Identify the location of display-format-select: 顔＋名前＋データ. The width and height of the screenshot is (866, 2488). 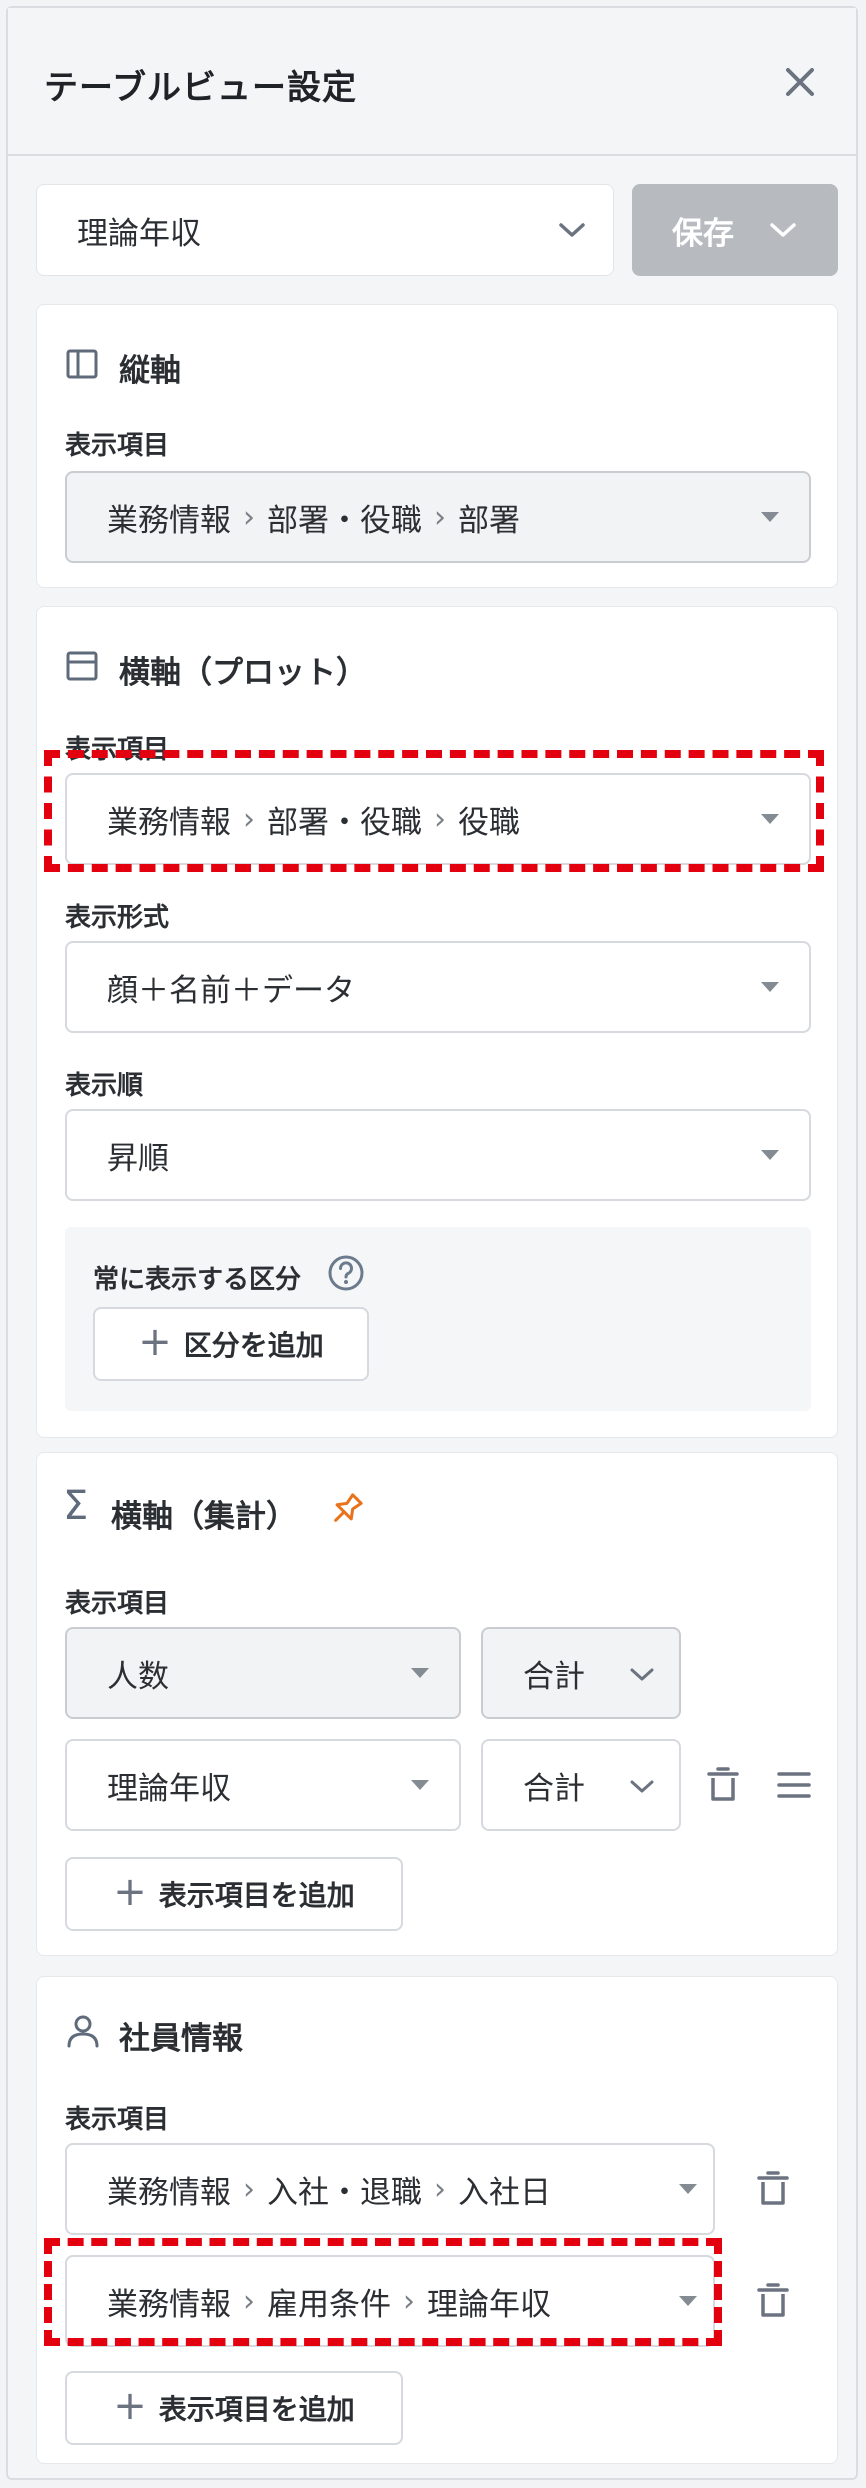
(438, 987).